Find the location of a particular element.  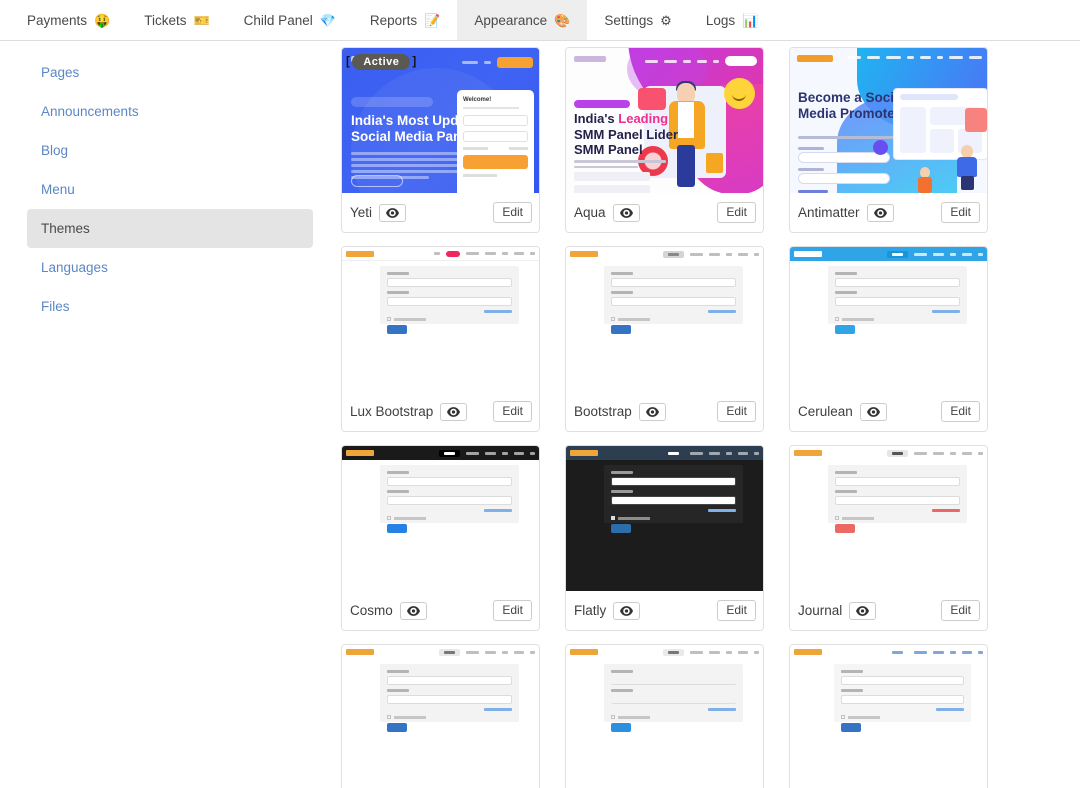

nav-tab-reports: Reports 📝 is located at coordinates (405, 20).